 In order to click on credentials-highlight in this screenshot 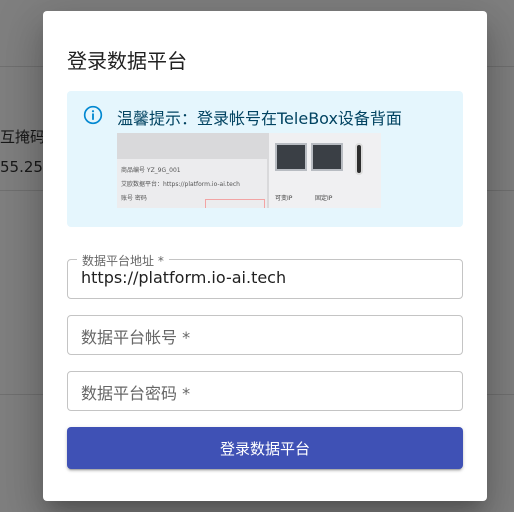, I will do `click(235, 203)`.